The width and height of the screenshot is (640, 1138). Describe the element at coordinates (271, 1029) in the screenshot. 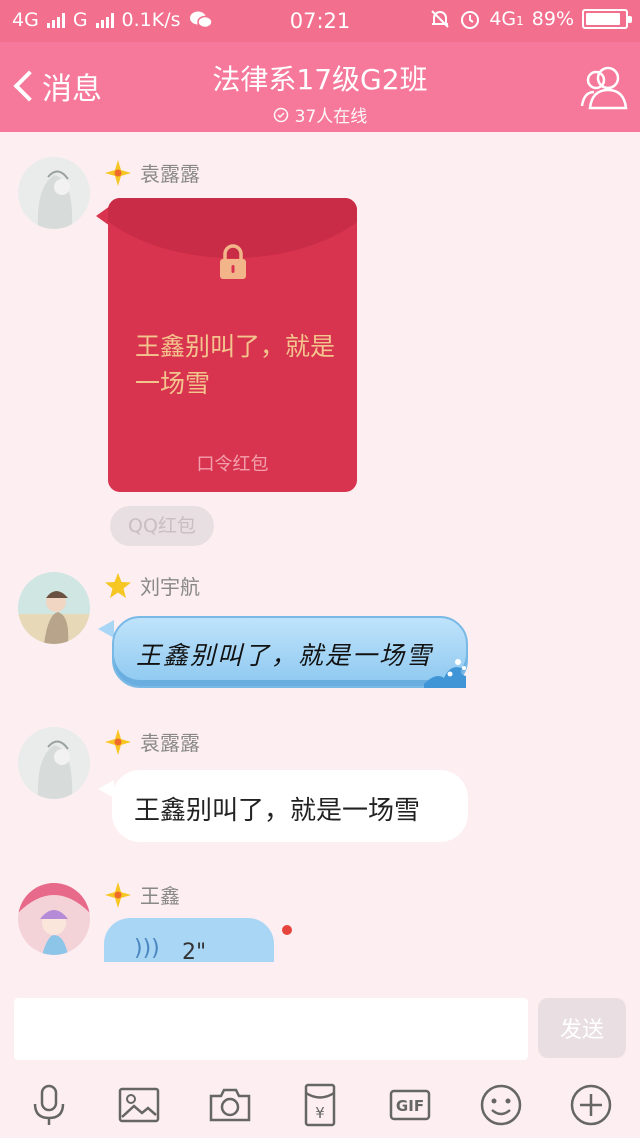

I see `message-input` at that location.